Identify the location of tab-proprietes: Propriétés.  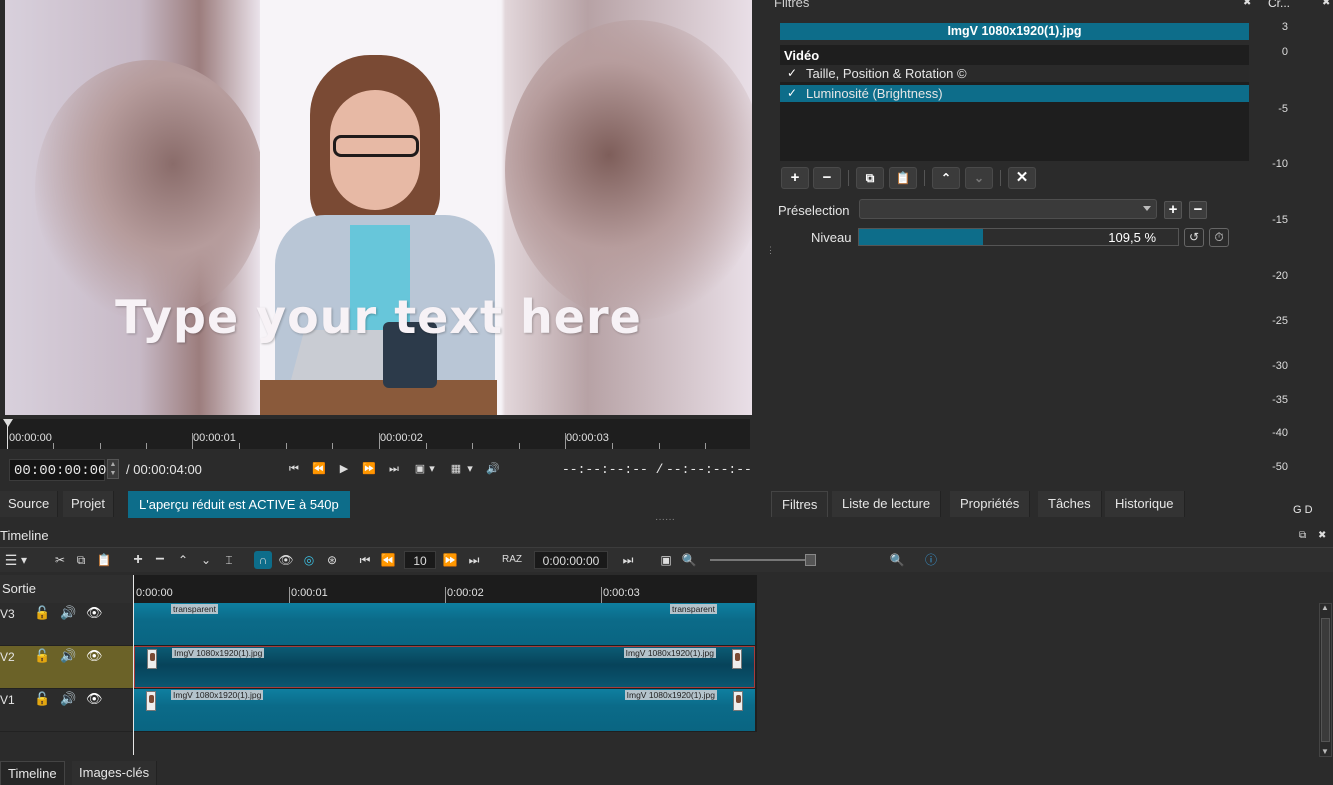
(990, 504).